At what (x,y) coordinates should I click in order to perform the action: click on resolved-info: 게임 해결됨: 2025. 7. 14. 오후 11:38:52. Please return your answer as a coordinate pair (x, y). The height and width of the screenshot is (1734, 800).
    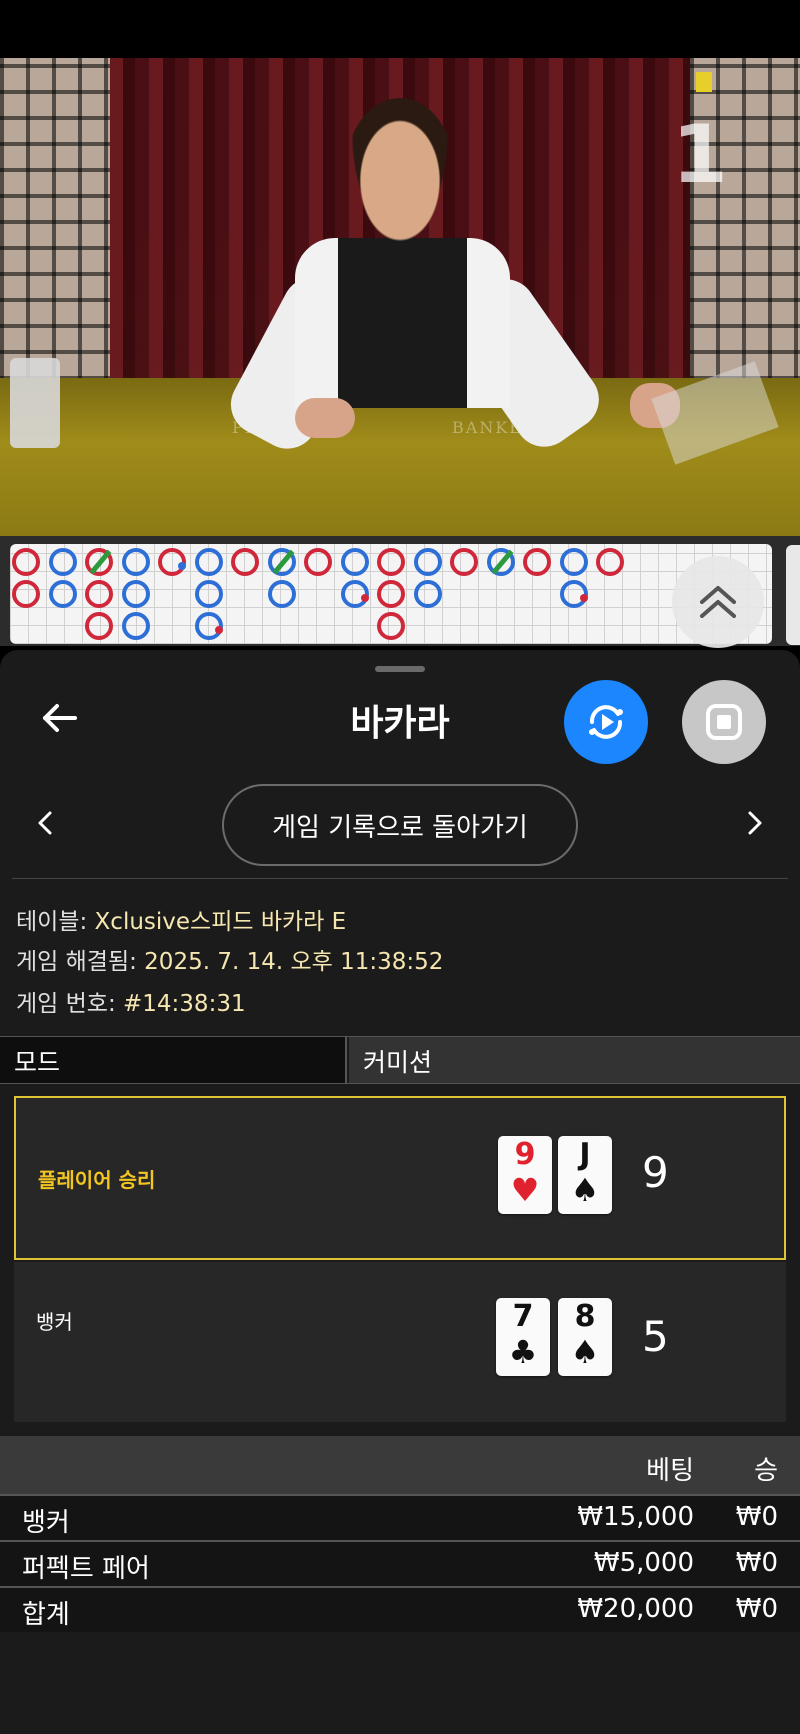
    Looking at the image, I should click on (229, 959).